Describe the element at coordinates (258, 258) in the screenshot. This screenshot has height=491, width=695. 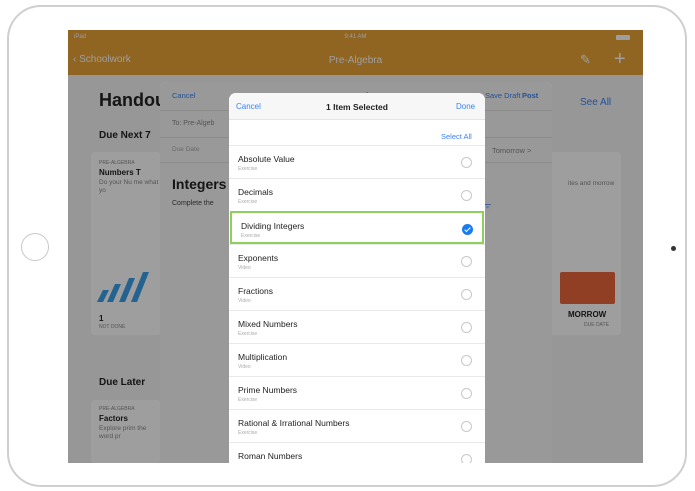
I see `item-name: Exponents` at that location.